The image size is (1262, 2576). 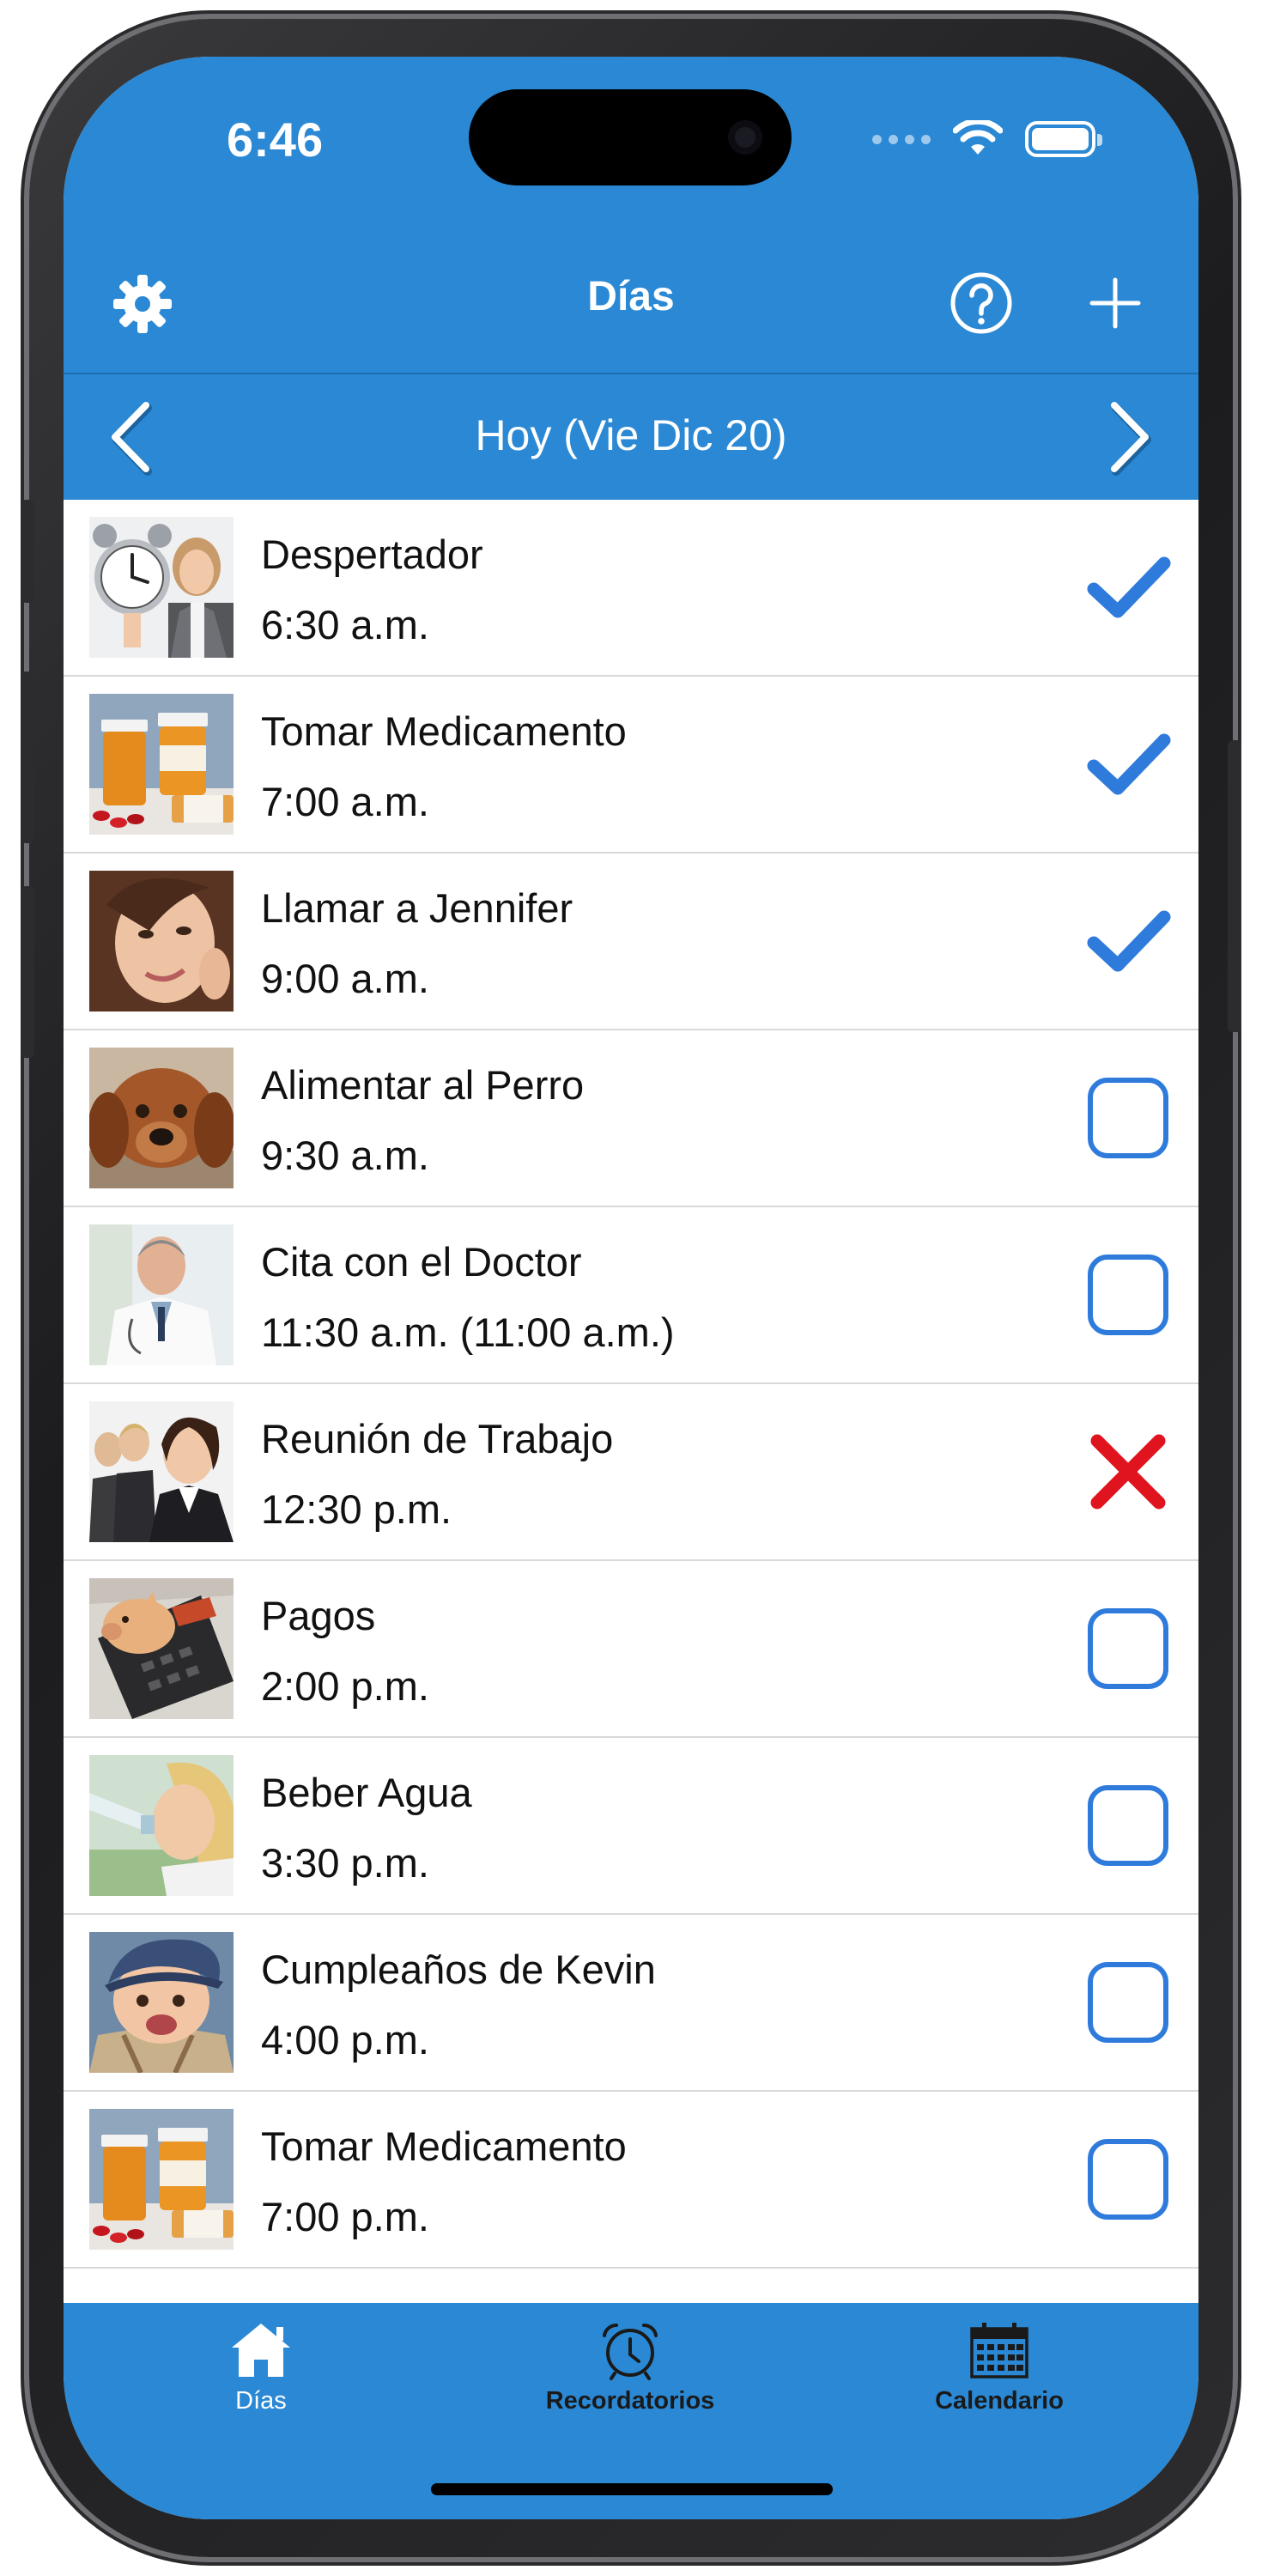 What do you see at coordinates (161, 587) in the screenshot?
I see `alarm-clock-woman-thumbnail` at bounding box center [161, 587].